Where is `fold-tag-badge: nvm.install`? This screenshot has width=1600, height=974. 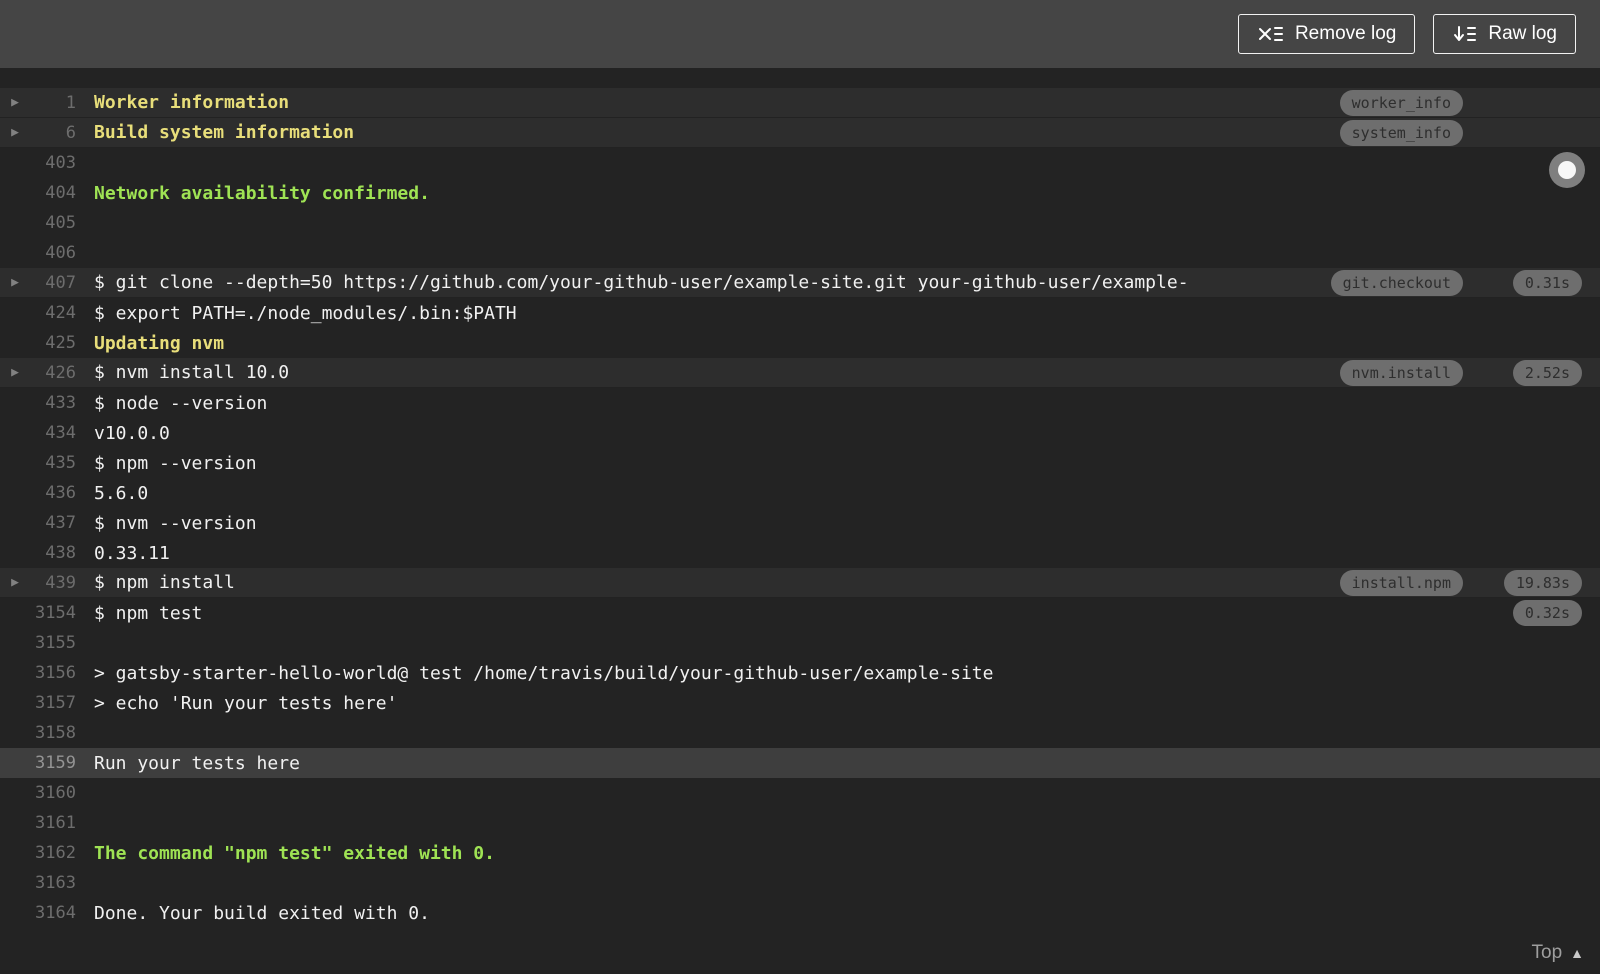 fold-tag-badge: nvm.install is located at coordinates (1401, 373).